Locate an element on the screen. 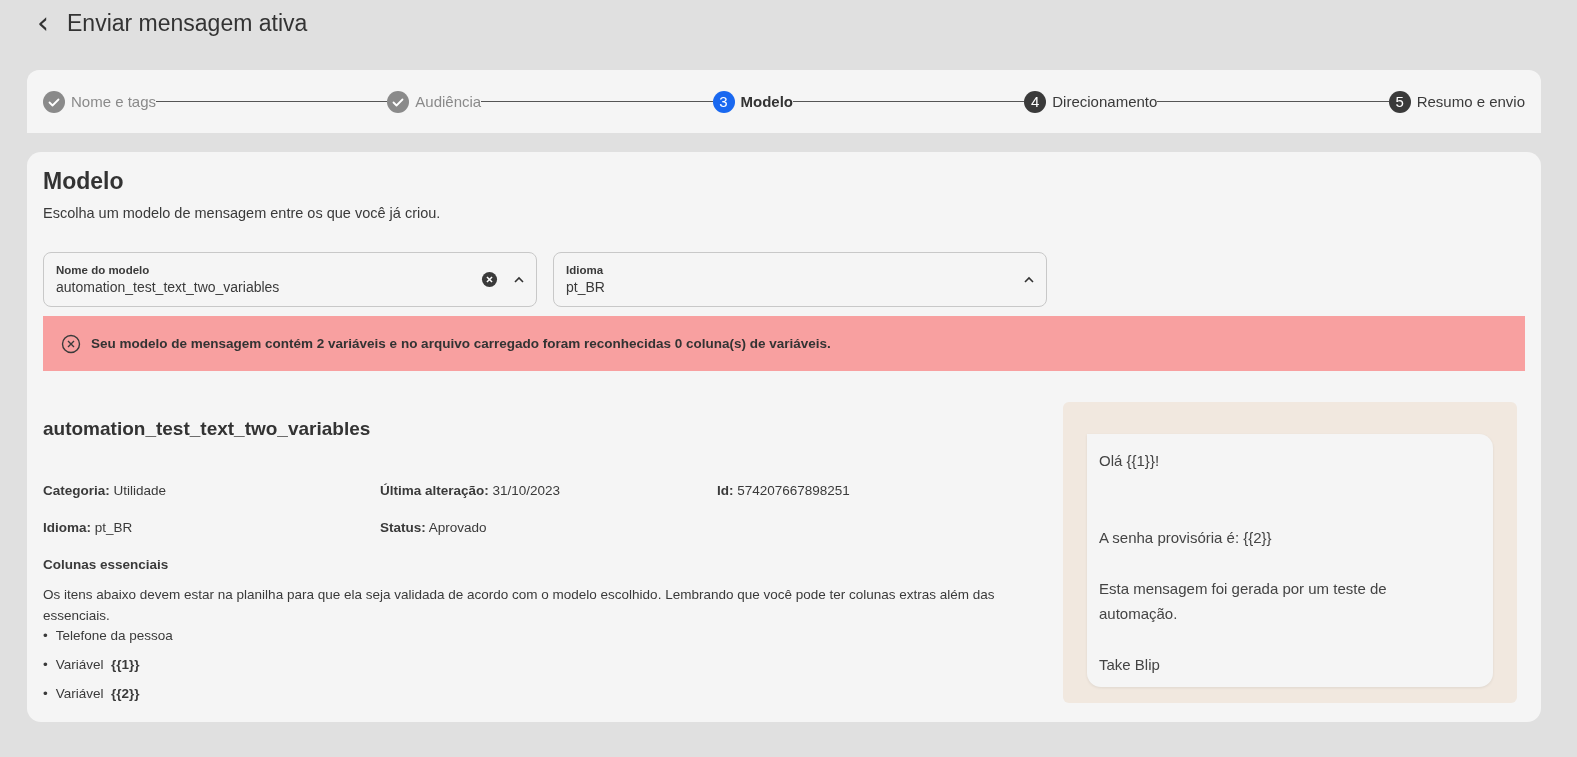 The image size is (1577, 757). detail-text: Idioma: pt_BR is located at coordinates (88, 527).